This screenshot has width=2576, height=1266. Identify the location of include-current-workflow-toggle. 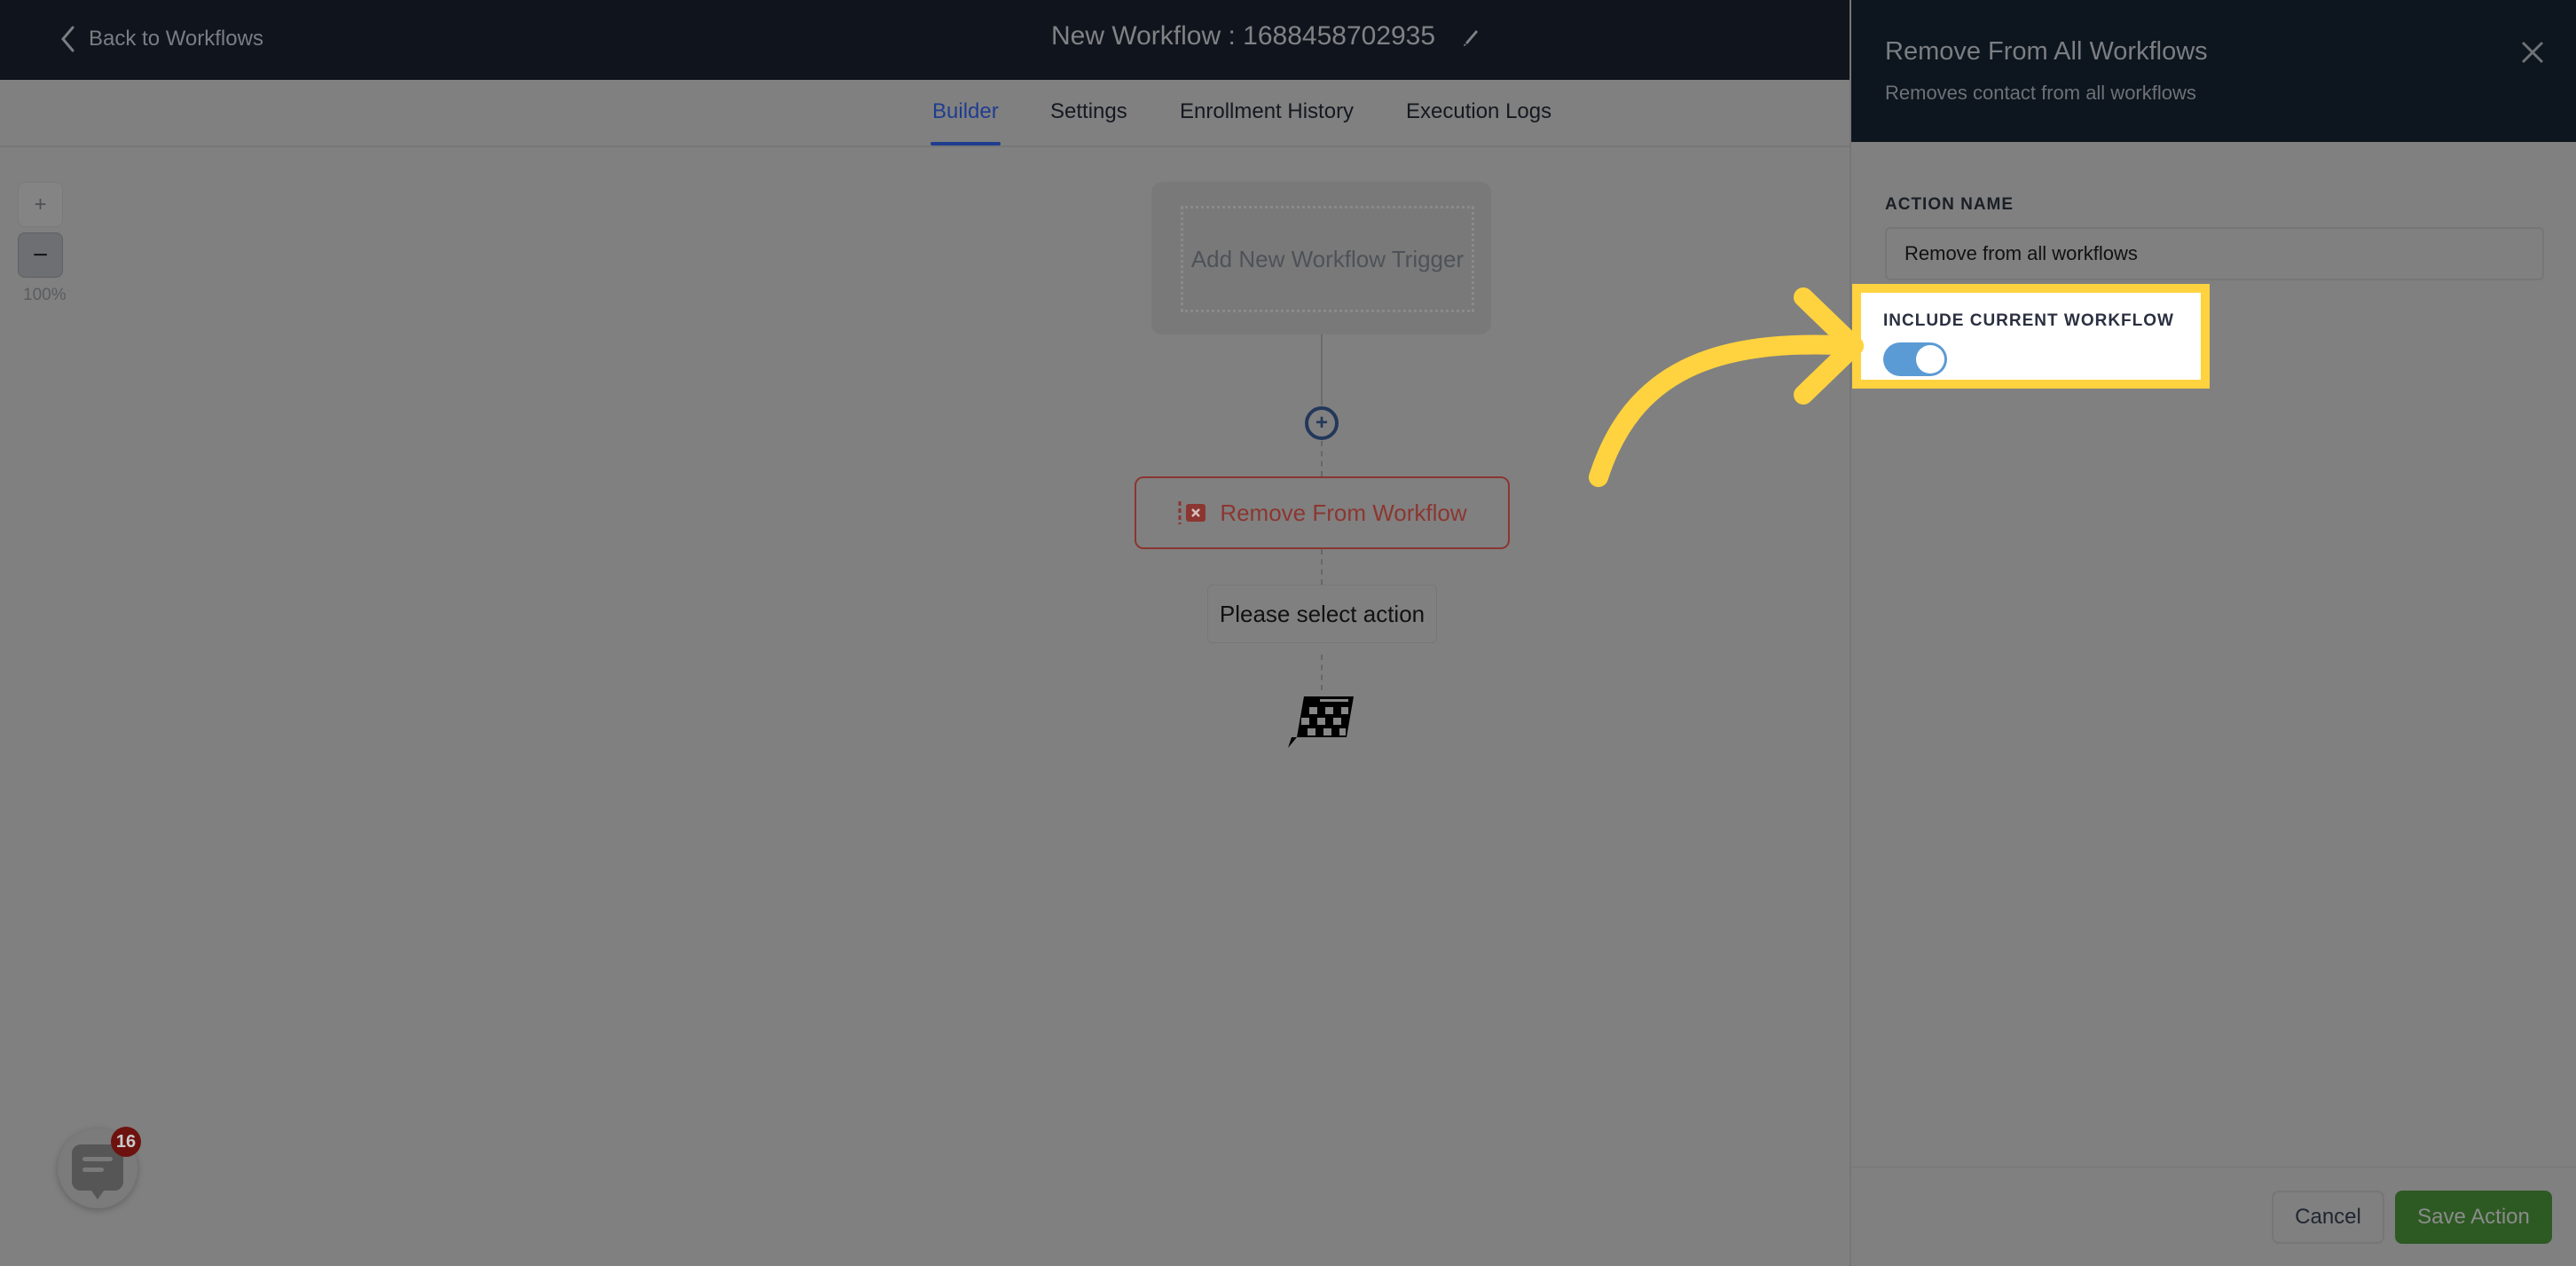
(1915, 359).